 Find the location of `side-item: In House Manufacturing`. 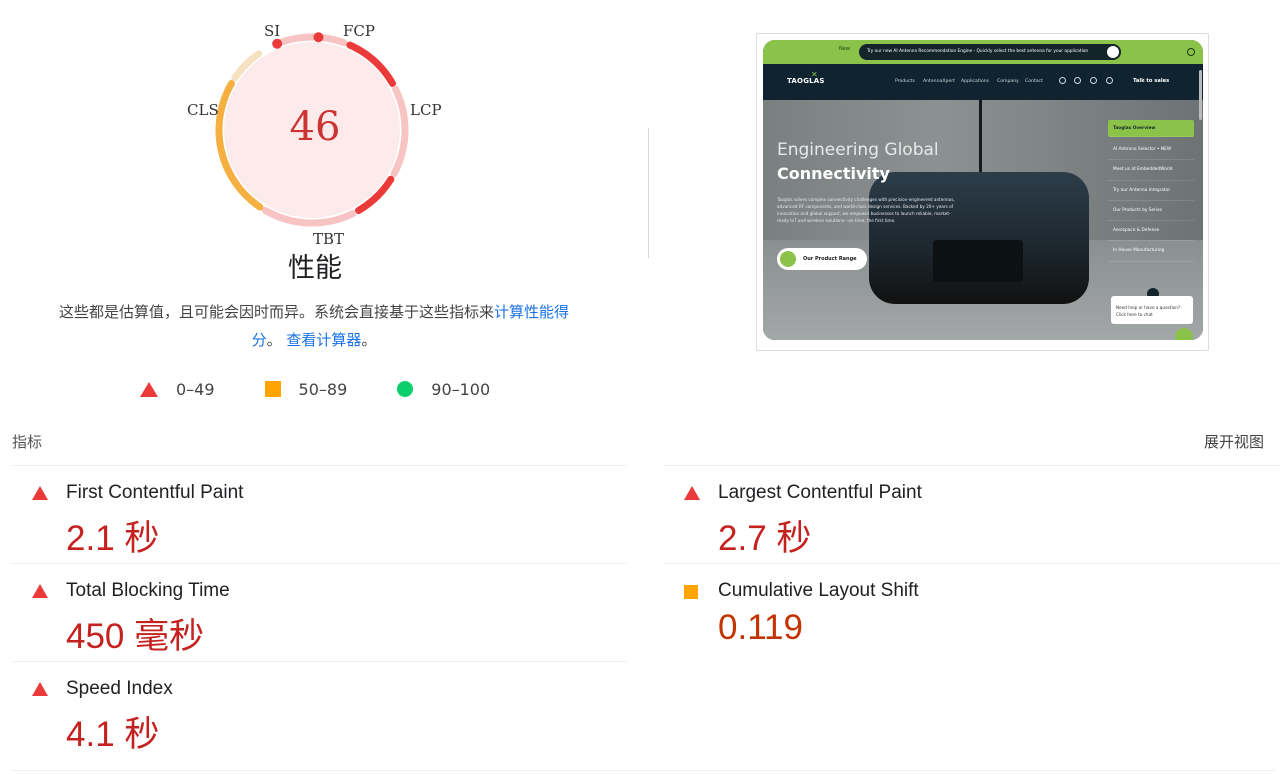

side-item: In House Manufacturing is located at coordinates (1151, 251).